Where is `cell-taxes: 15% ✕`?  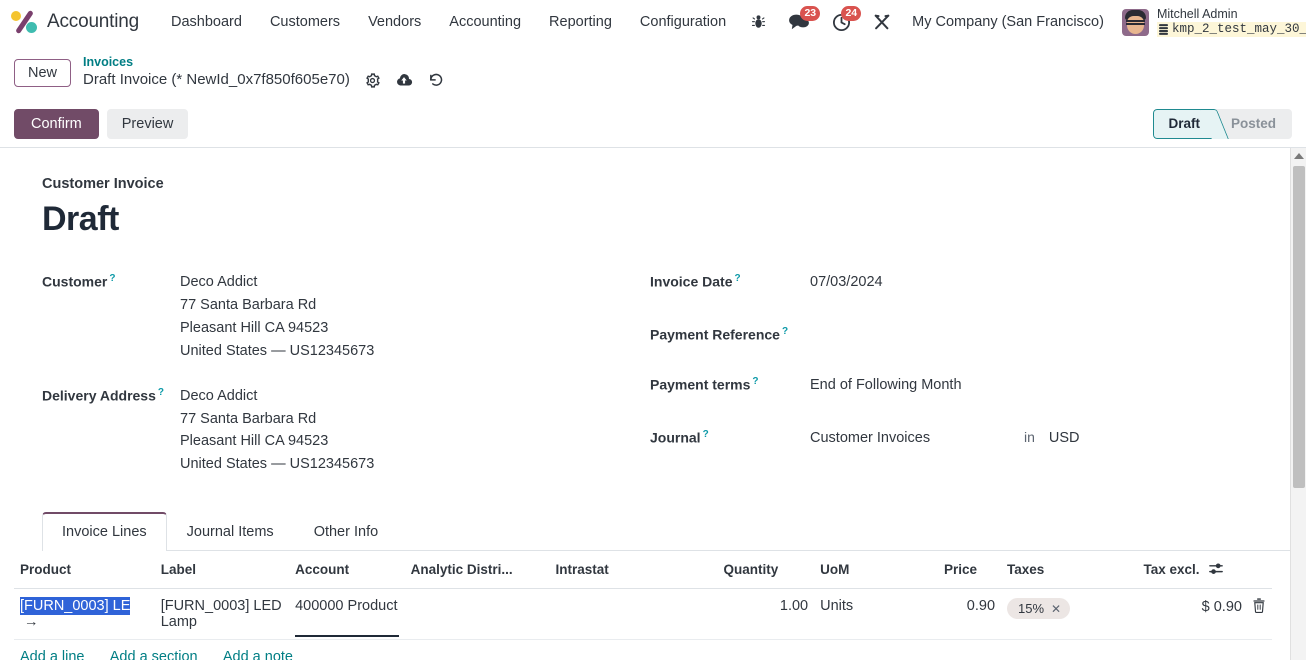
cell-taxes: 15% ✕ is located at coordinates (1069, 614).